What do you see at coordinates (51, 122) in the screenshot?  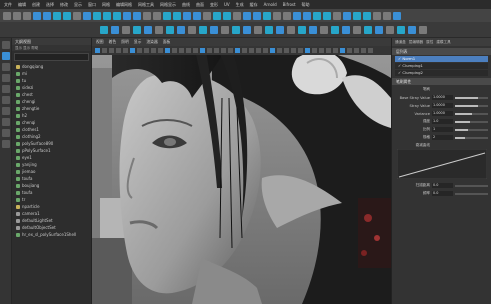 I see `outliner-item: chenqi` at bounding box center [51, 122].